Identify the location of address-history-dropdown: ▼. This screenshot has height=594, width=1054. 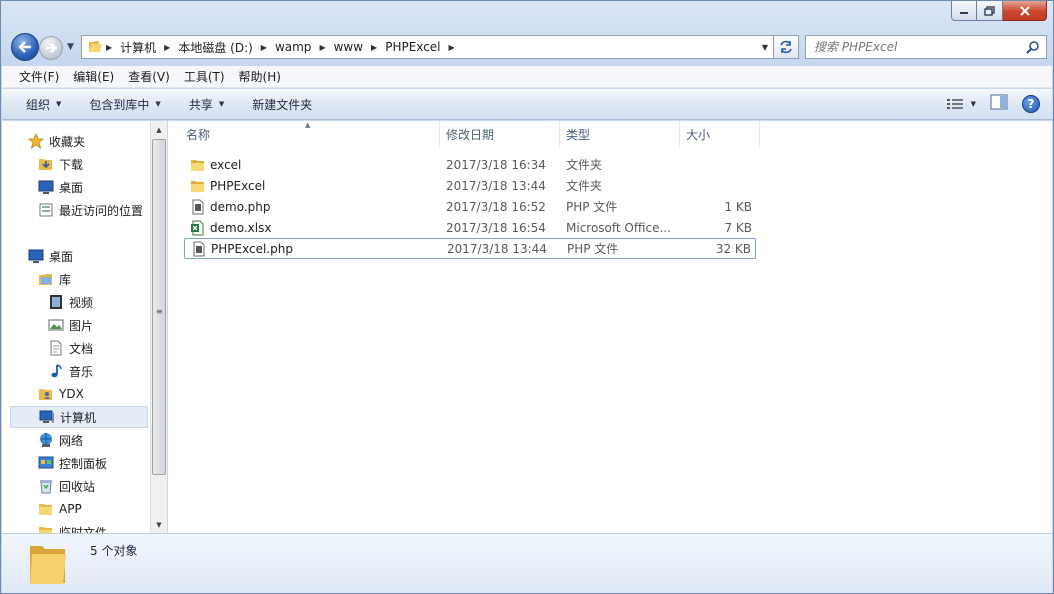
(765, 47).